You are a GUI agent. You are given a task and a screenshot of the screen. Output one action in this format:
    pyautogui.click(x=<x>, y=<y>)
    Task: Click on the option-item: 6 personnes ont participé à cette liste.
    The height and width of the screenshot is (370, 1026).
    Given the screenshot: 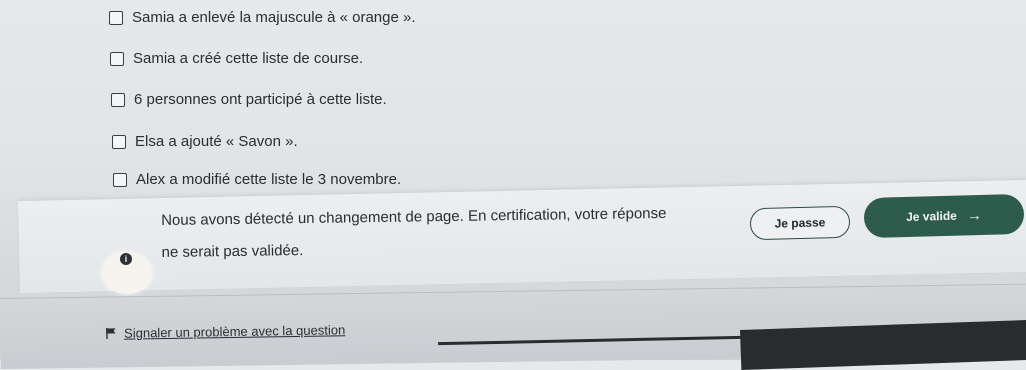 What is the action you would take?
    pyautogui.click(x=249, y=99)
    